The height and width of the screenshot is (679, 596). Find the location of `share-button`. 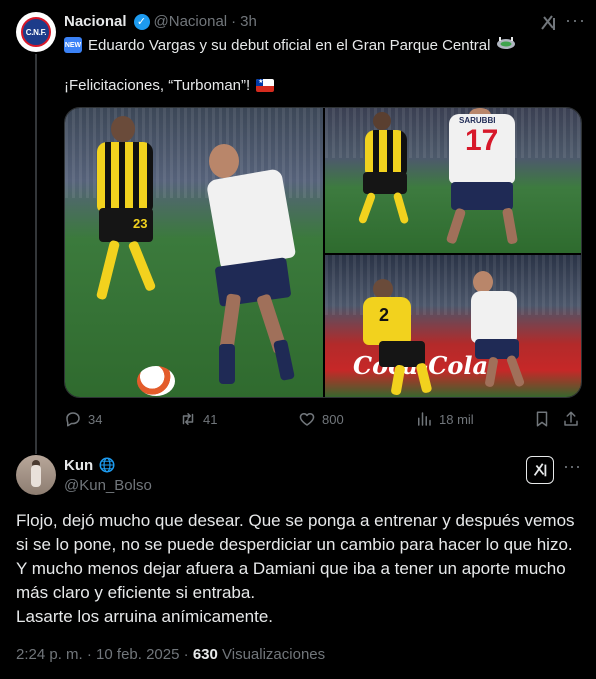

share-button is located at coordinates (571, 419).